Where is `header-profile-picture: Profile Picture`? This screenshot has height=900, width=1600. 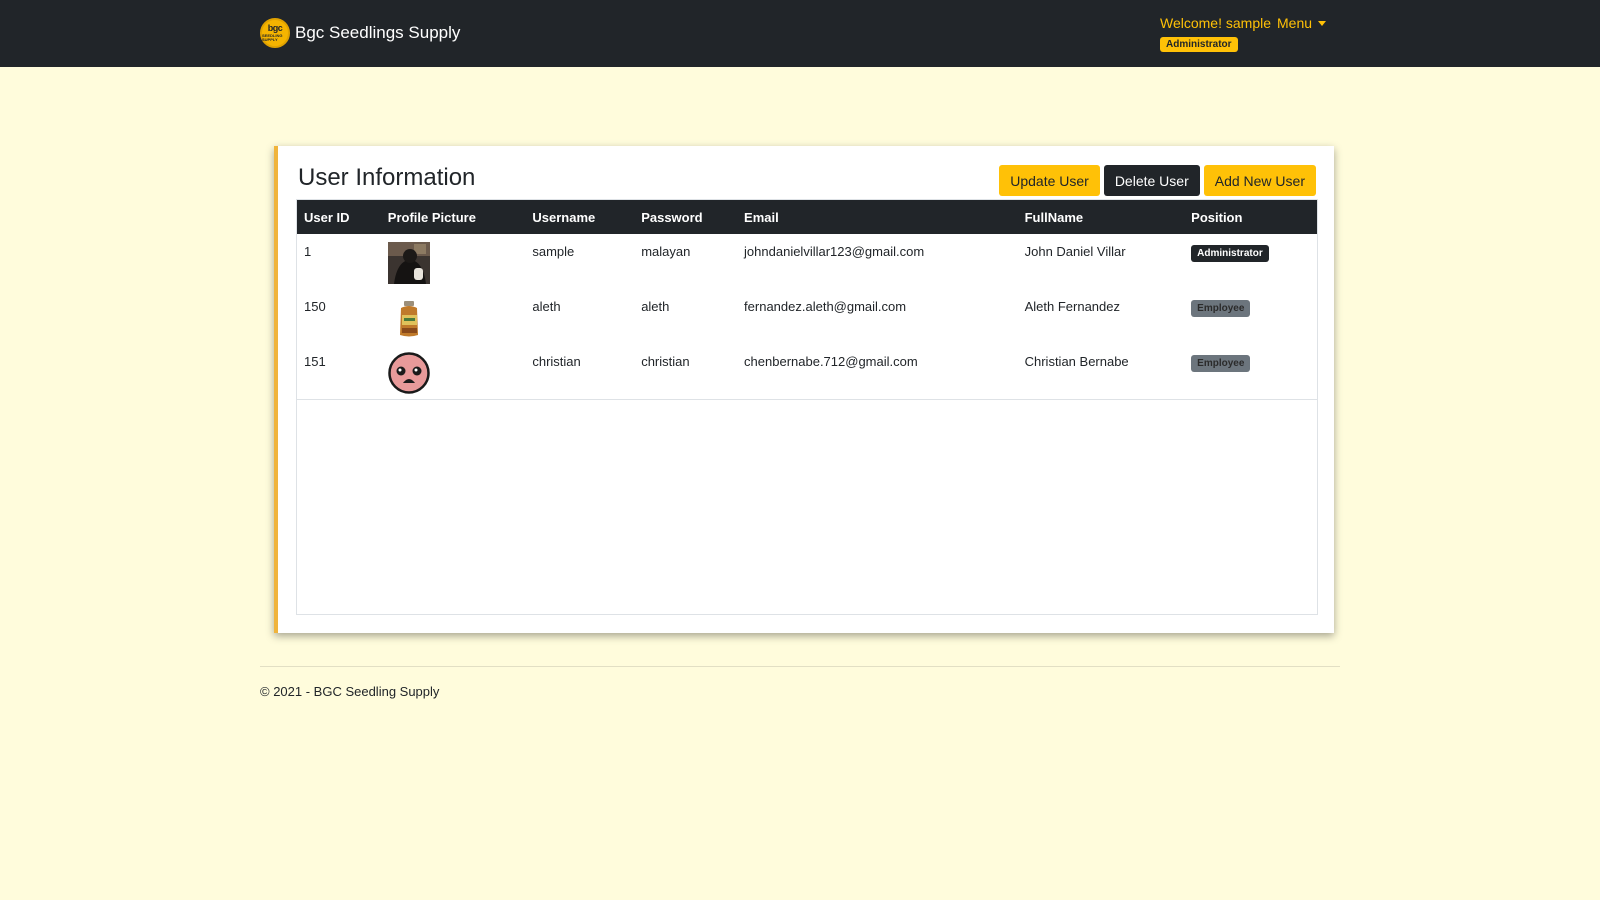 header-profile-picture: Profile Picture is located at coordinates (431, 217).